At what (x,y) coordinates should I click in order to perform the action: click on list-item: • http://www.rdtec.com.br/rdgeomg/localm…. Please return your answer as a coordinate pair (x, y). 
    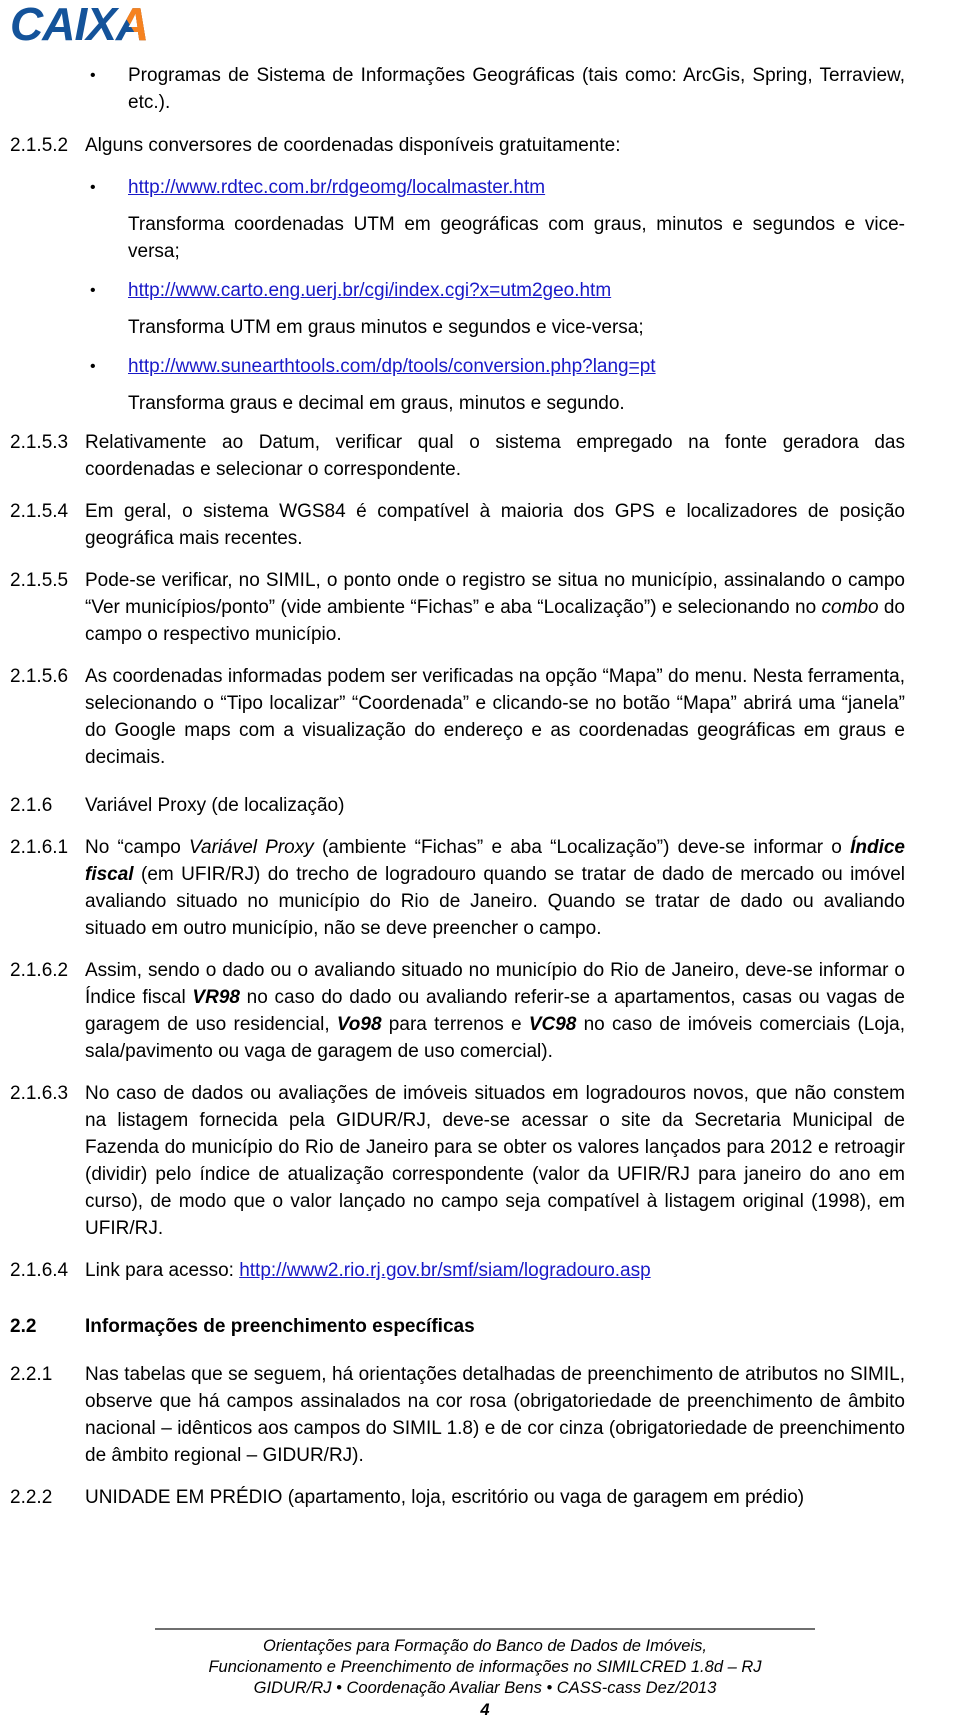
    Looking at the image, I should click on (480, 187).